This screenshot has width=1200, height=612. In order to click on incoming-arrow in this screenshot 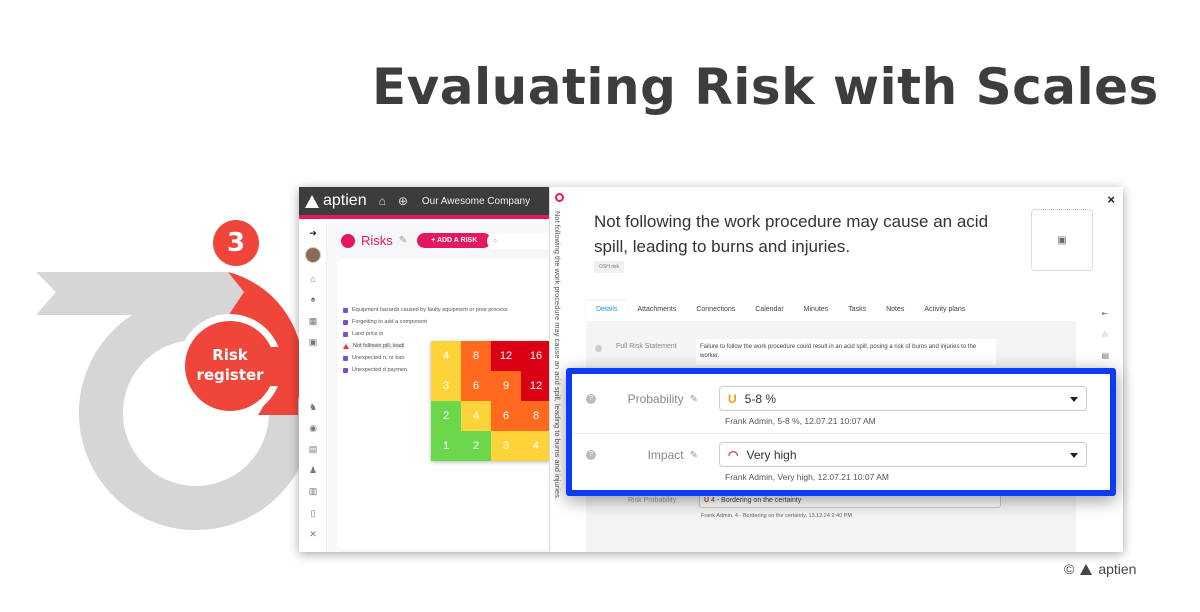, I will do `click(142, 293)`.